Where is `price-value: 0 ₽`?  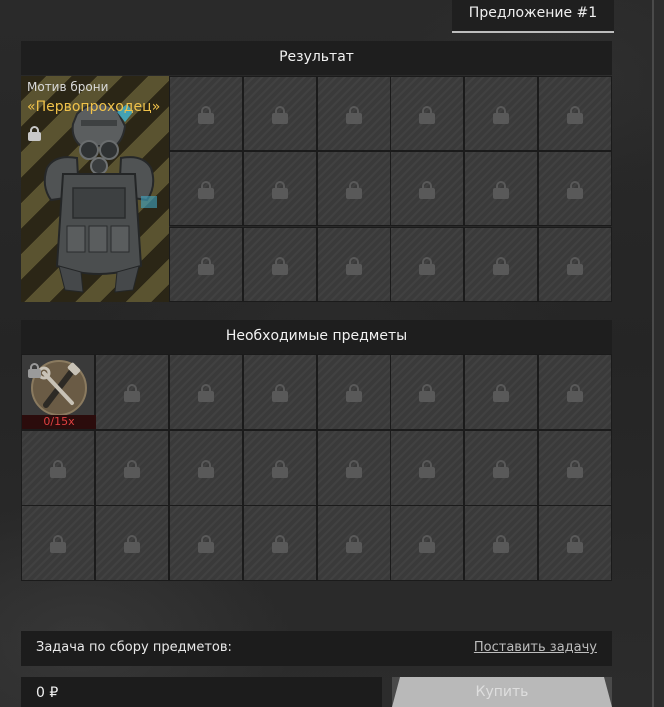
price-value: 0 ₽ is located at coordinates (47, 693).